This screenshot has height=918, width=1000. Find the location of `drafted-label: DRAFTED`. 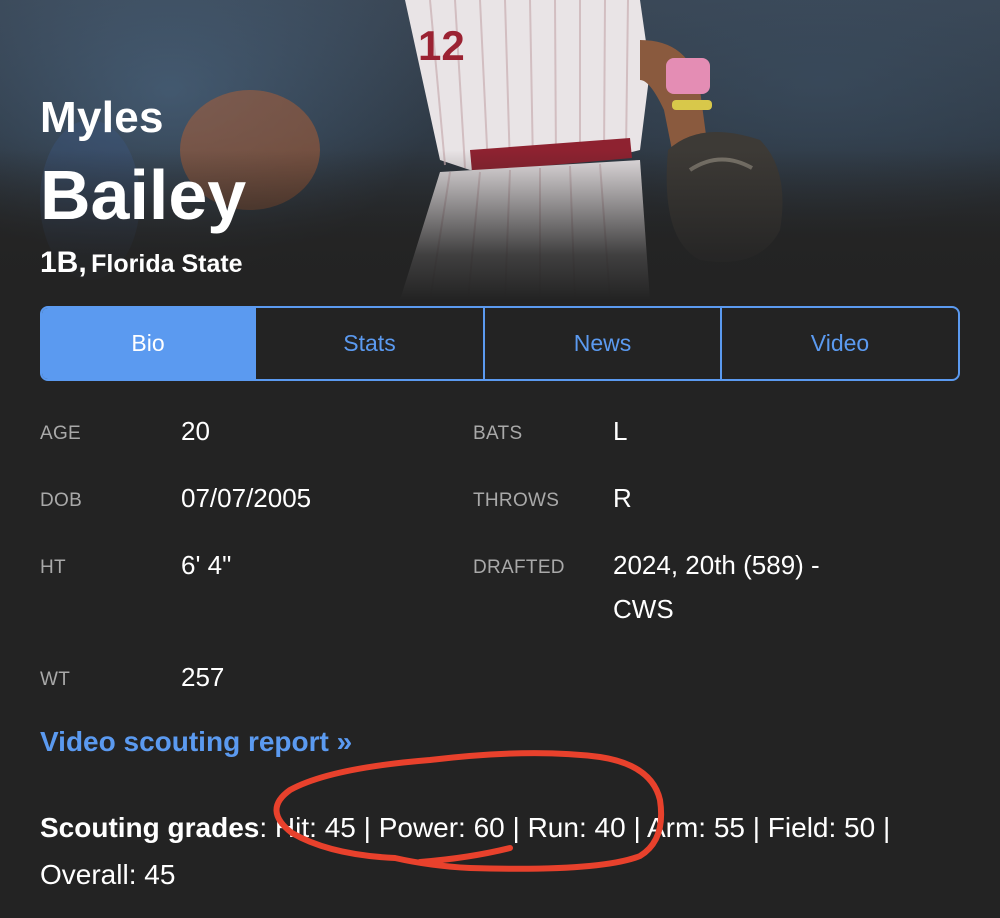

drafted-label: DRAFTED is located at coordinates (519, 567).